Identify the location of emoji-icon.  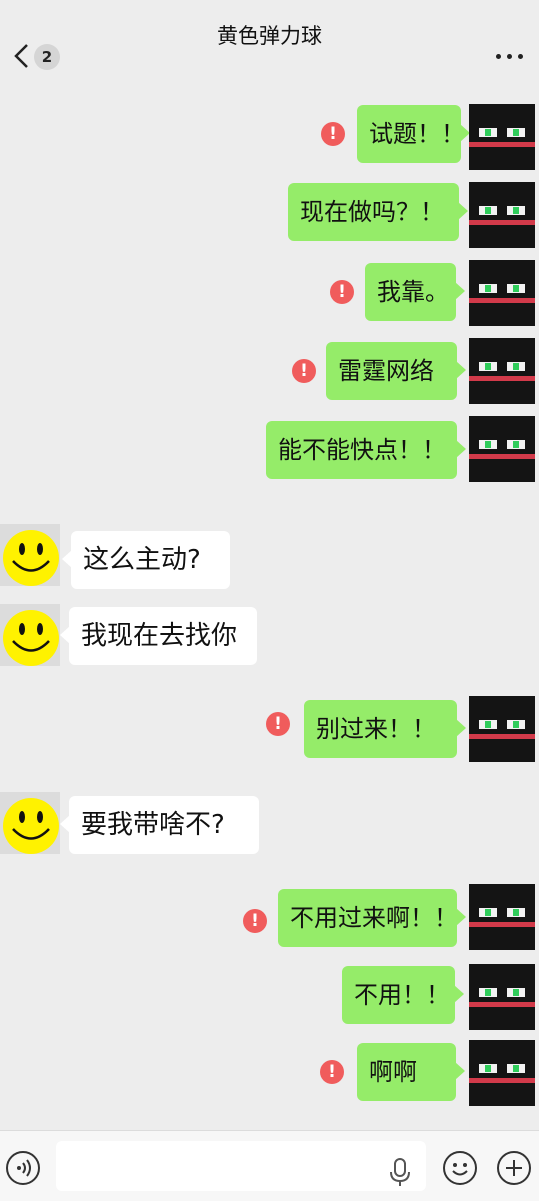
(460, 1169).